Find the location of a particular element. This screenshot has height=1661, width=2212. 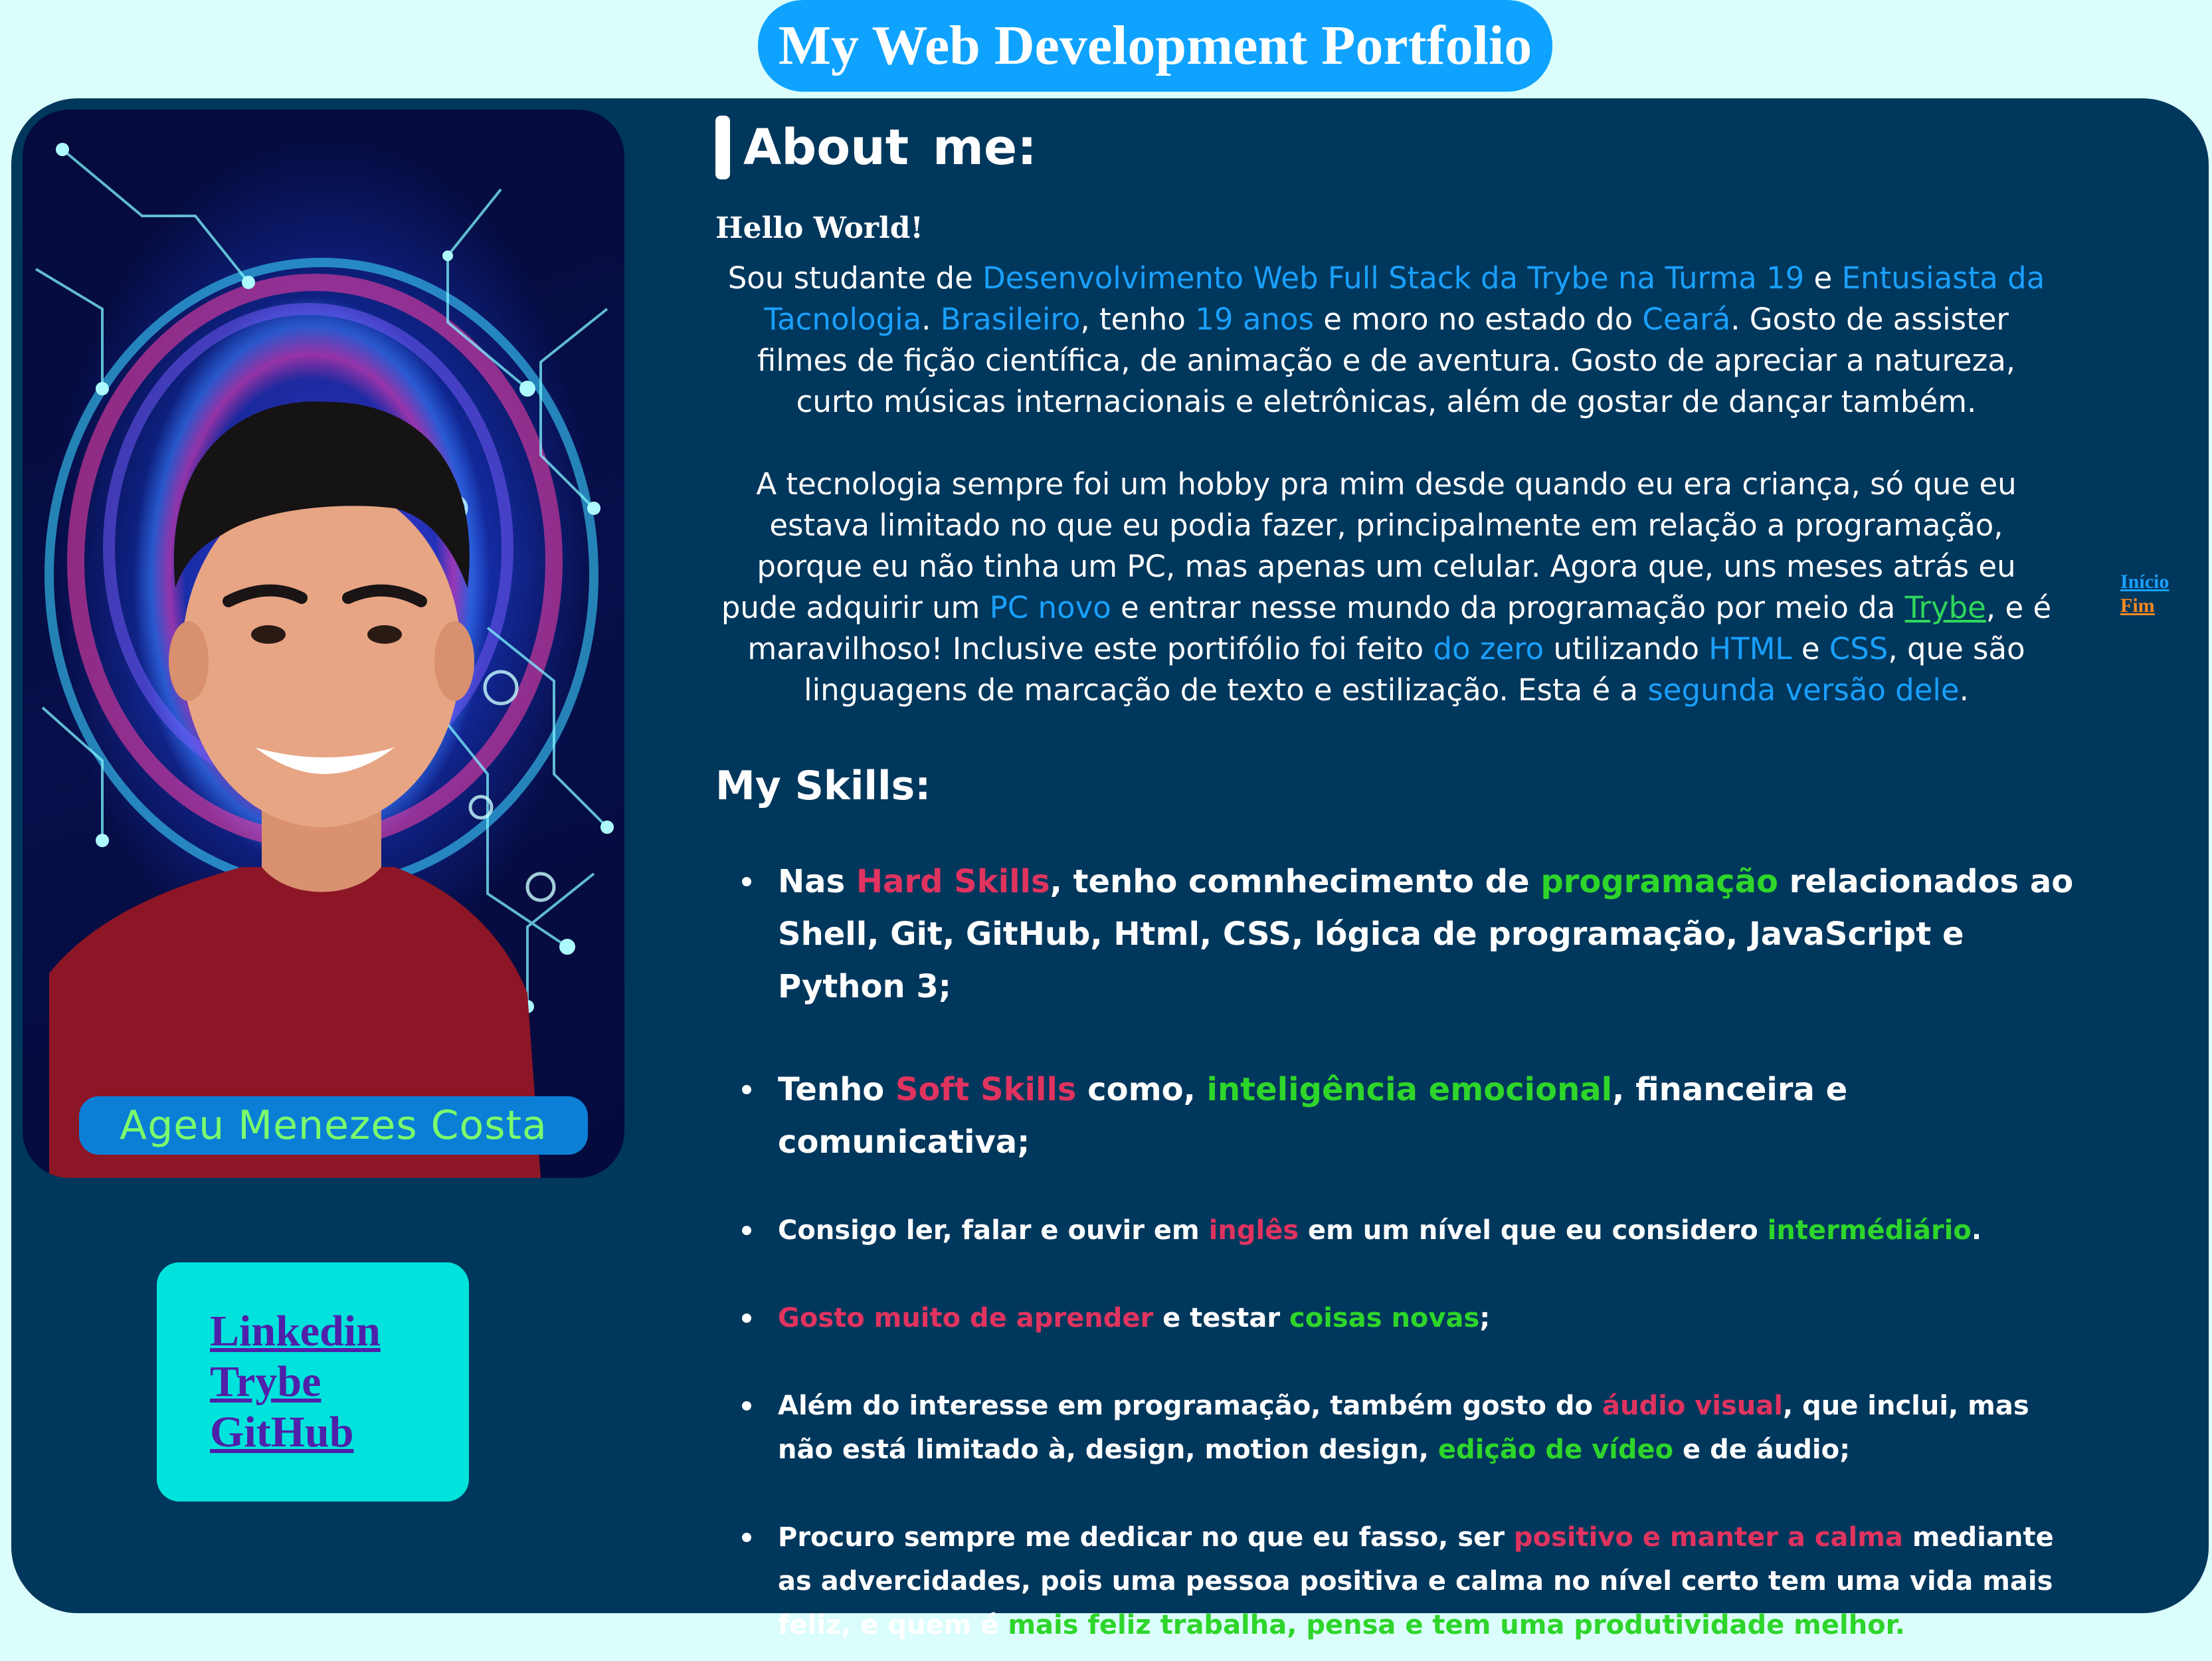

profile-name-badge: Ageu Menezes Costa is located at coordinates (333, 1125).